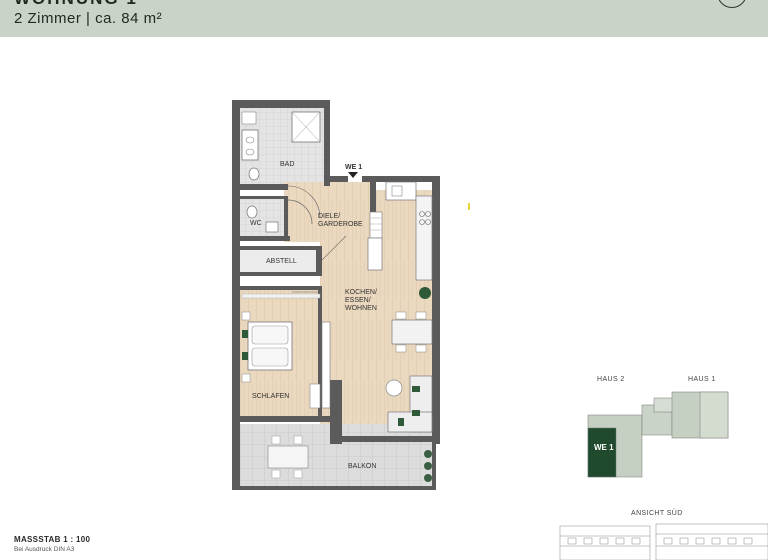 The image size is (768, 560). What do you see at coordinates (362, 466) in the screenshot?
I see `room-label-balkon: BALKON` at bounding box center [362, 466].